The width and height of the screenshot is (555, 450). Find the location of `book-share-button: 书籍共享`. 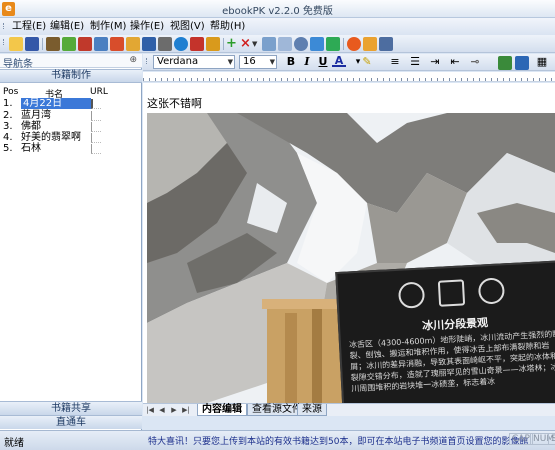

book-share-button: 书籍共享 is located at coordinates (71, 408).